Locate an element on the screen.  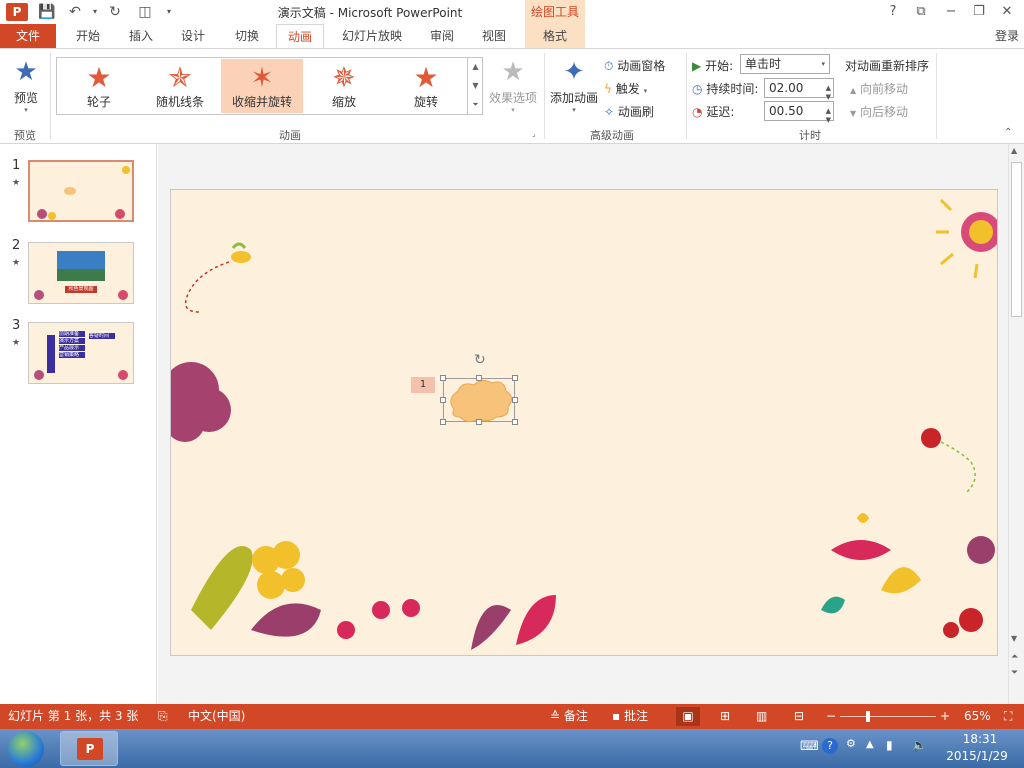
move-earlier-button: ▲ 向前移动 is located at coordinates (879, 88).